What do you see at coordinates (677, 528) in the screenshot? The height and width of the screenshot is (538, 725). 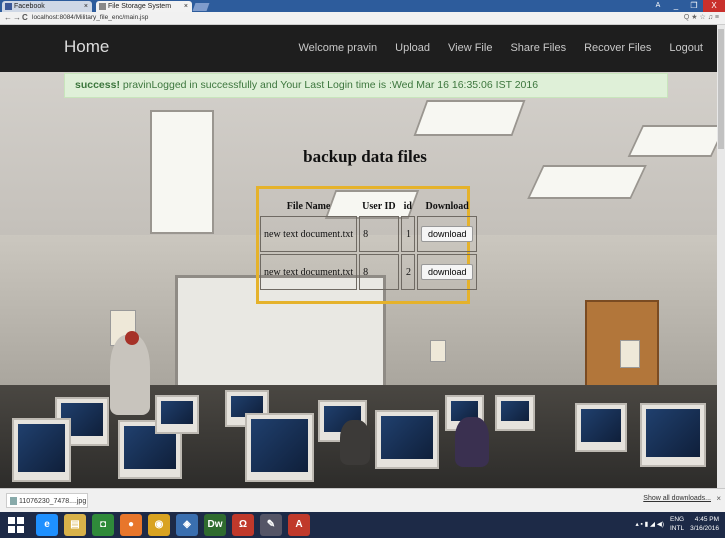 I see `language-layout: INTL` at bounding box center [677, 528].